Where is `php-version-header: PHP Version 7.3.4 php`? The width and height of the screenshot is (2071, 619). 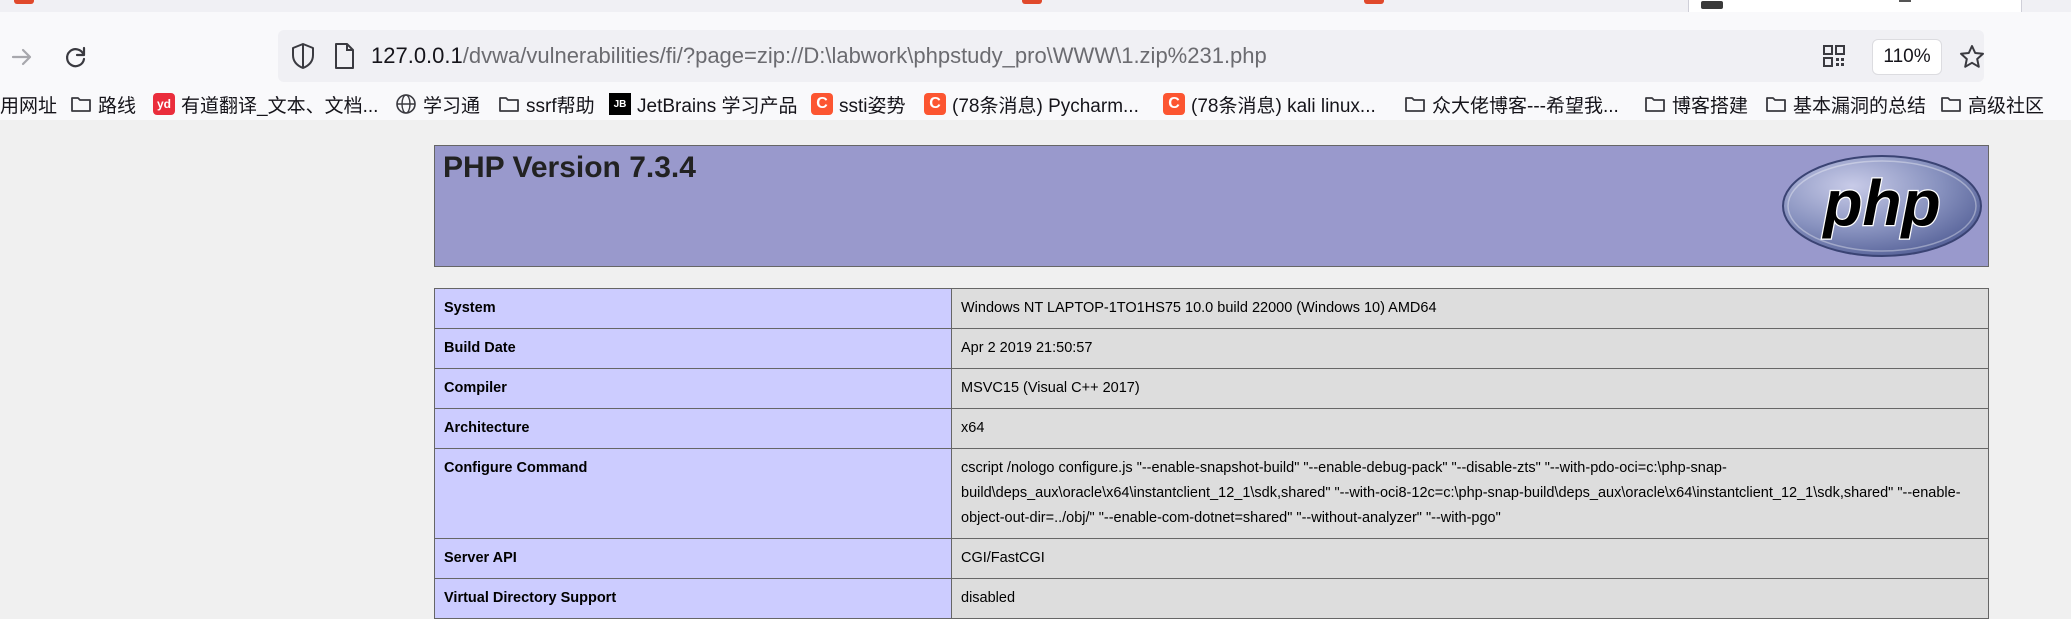 php-version-header: PHP Version 7.3.4 php is located at coordinates (1211, 206).